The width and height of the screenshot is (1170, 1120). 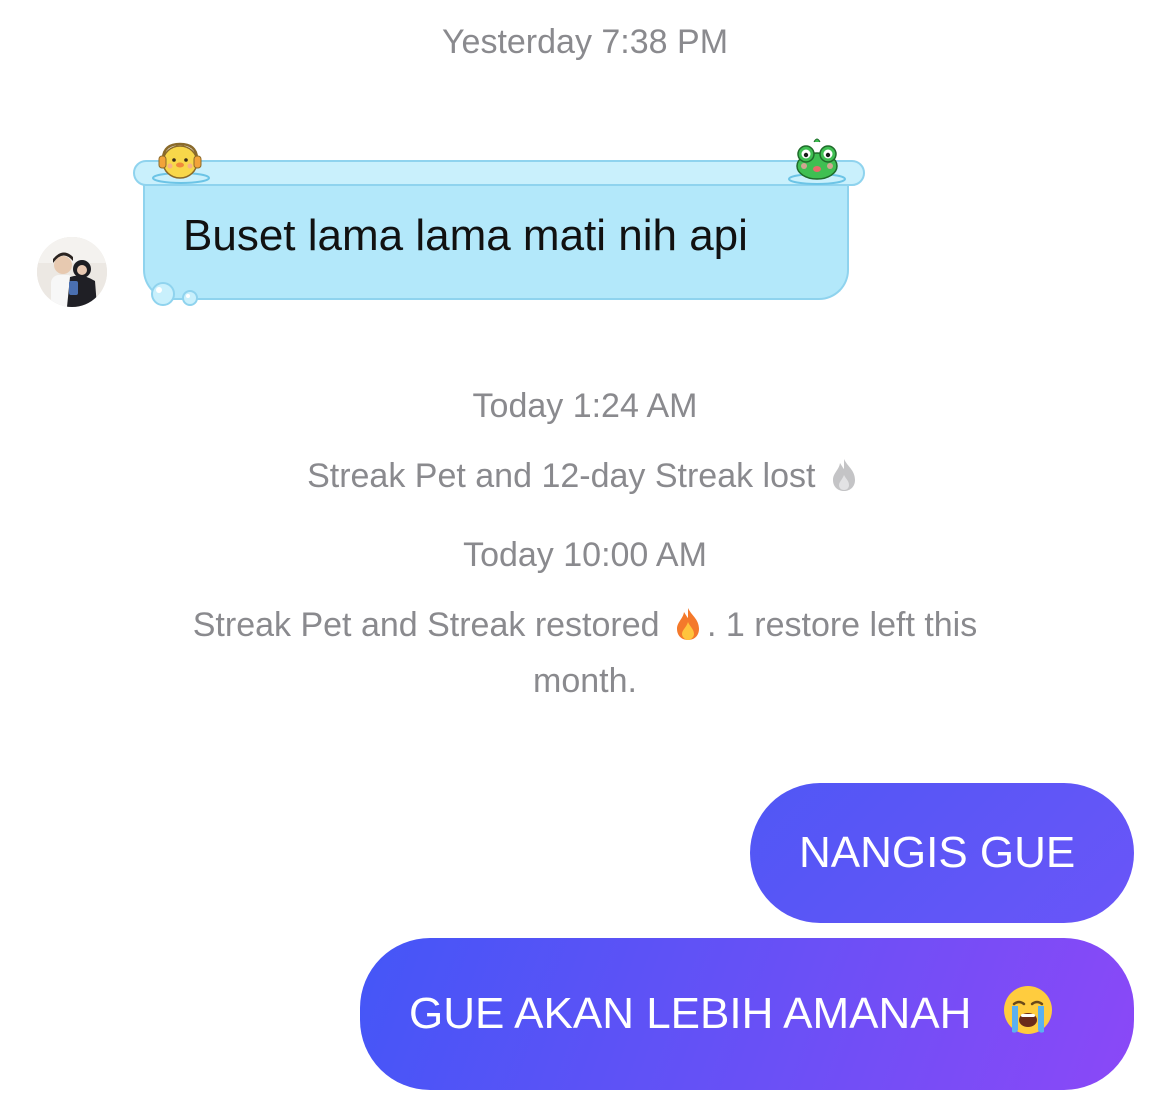 I want to click on water-bubbles-icon, so click(x=174, y=294).